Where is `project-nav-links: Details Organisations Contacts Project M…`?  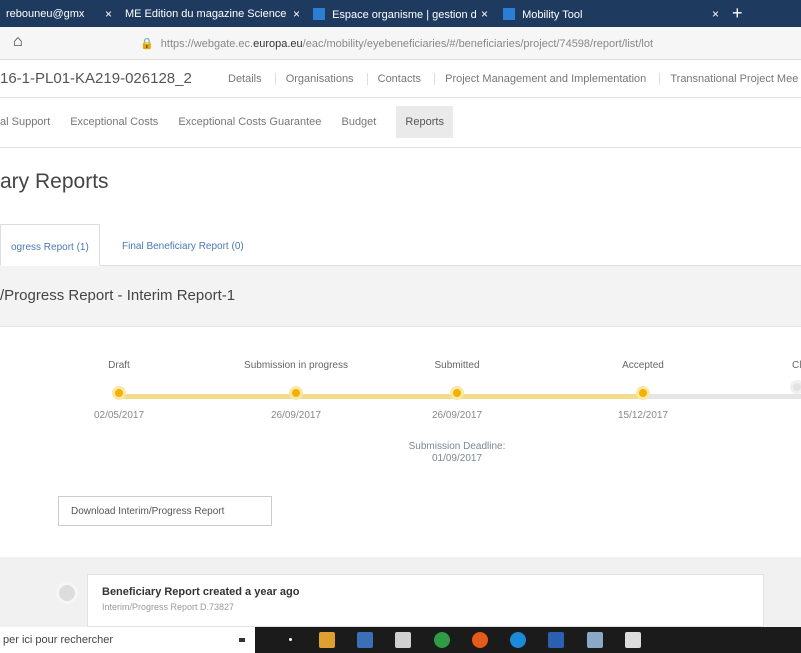
project-nav-links: Details Organisations Contacts Project M… is located at coordinates (514, 79).